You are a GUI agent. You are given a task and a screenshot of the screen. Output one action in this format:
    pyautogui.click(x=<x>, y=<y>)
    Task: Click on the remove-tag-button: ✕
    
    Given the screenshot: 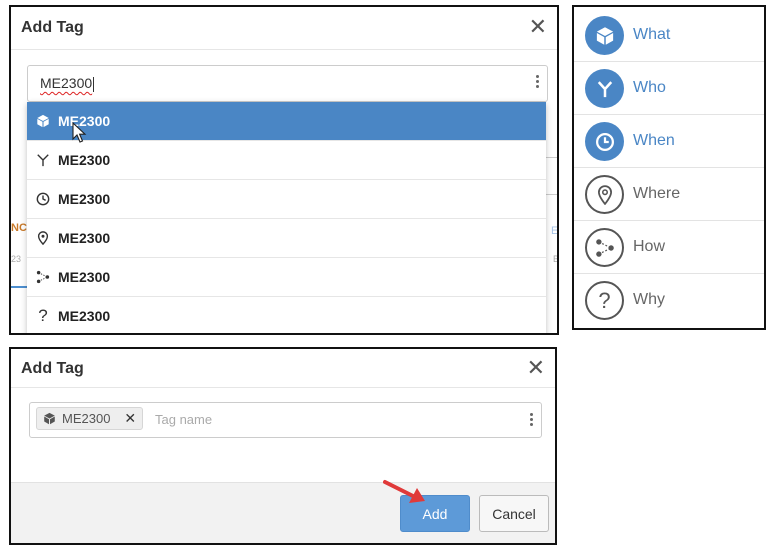 What is the action you would take?
    pyautogui.click(x=130, y=418)
    